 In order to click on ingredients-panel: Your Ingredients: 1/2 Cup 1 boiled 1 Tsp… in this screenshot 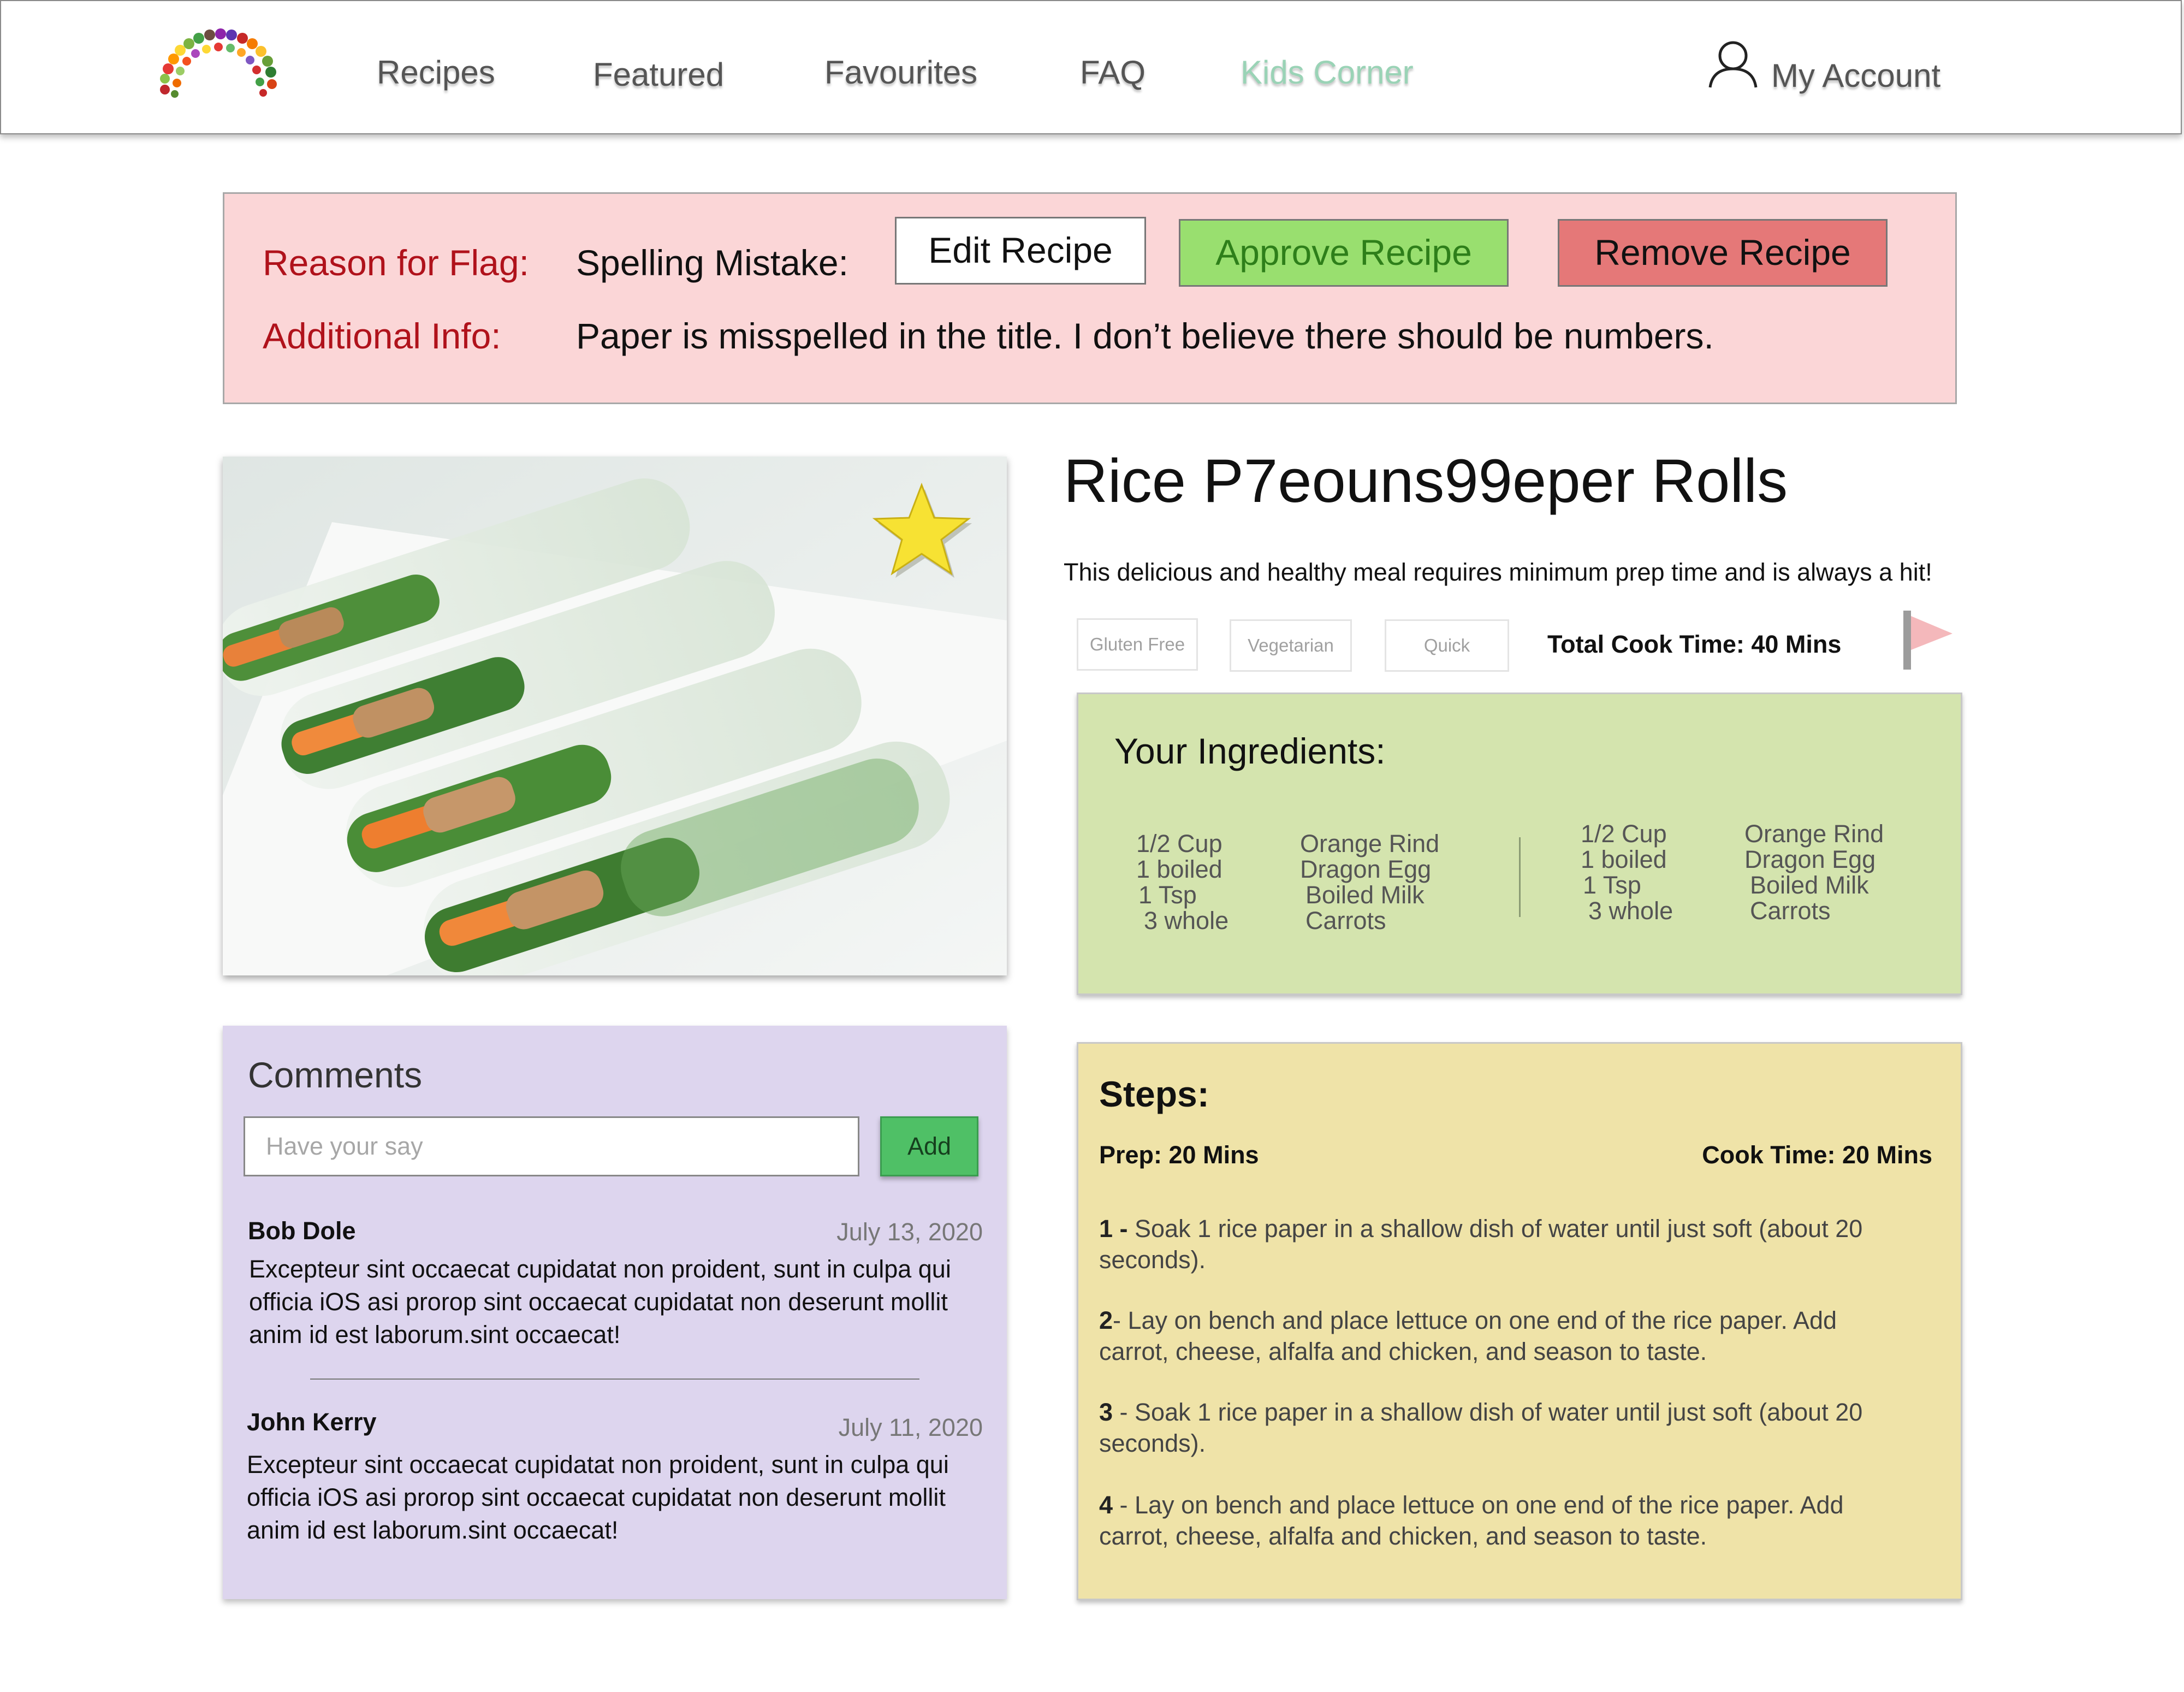, I will do `click(1520, 844)`.